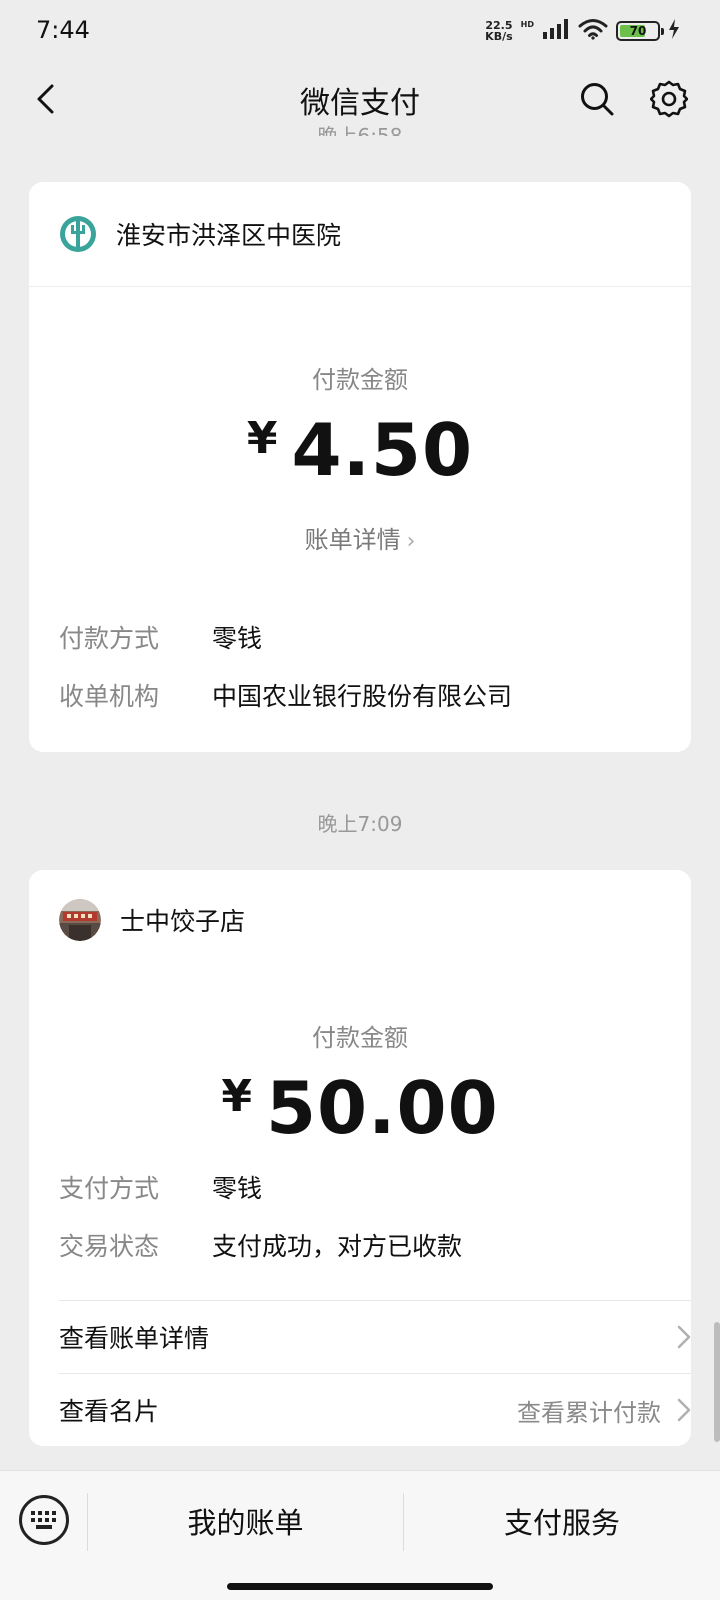 This screenshot has height=1600, width=720. I want to click on bill-detail-link: 账单详情 ›, so click(360, 537).